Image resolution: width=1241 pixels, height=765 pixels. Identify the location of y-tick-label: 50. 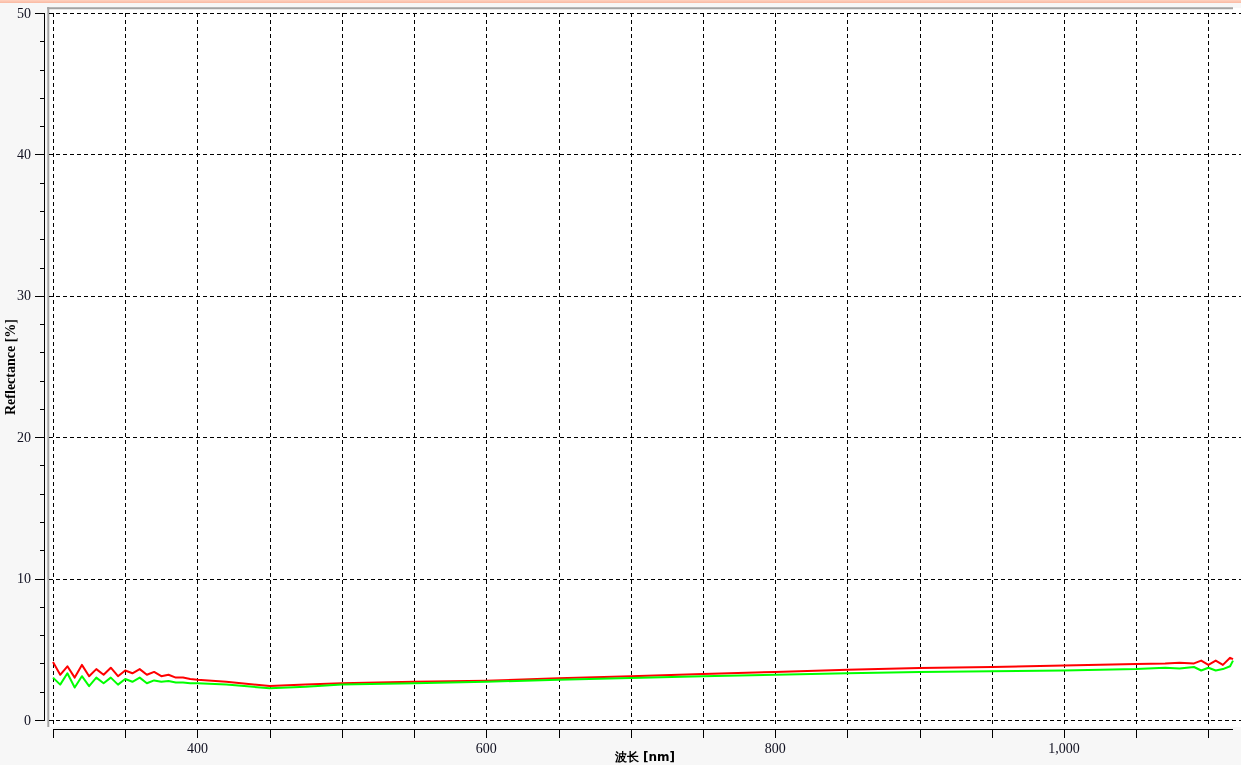
(24, 13).